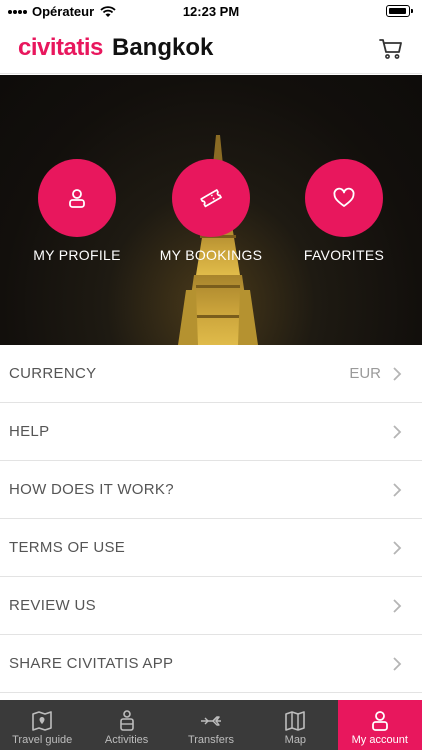  Describe the element at coordinates (126, 740) in the screenshot. I see `tab-label: Activities` at that location.